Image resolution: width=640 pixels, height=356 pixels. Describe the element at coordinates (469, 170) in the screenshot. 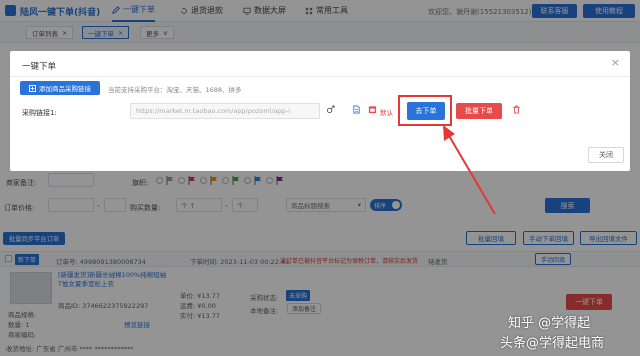

I see `annotation-arrow` at that location.